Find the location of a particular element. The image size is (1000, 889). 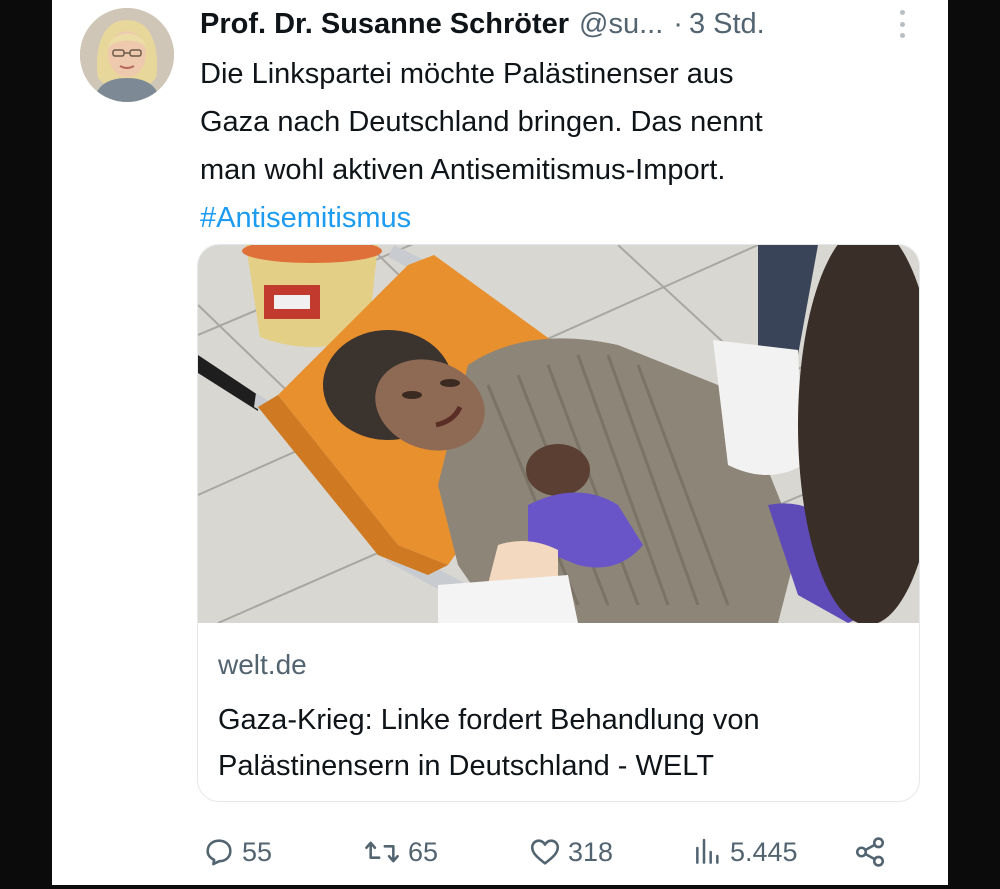

like-icon is located at coordinates (548, 852).